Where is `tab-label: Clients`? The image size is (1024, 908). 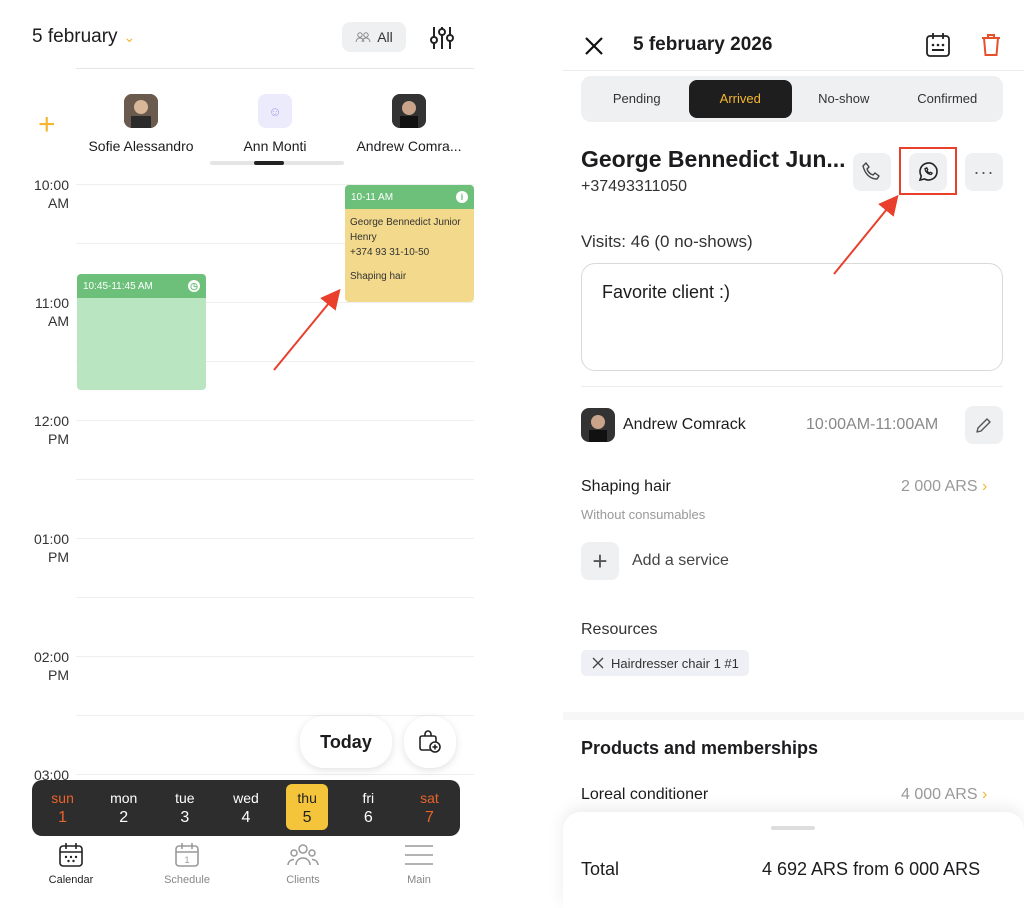
tab-label: Clients is located at coordinates (303, 880).